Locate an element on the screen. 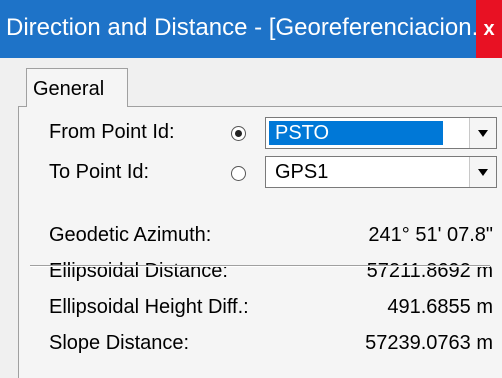 Image resolution: width=502 pixels, height=378 pixels. tab-general: General is located at coordinates (77, 87).